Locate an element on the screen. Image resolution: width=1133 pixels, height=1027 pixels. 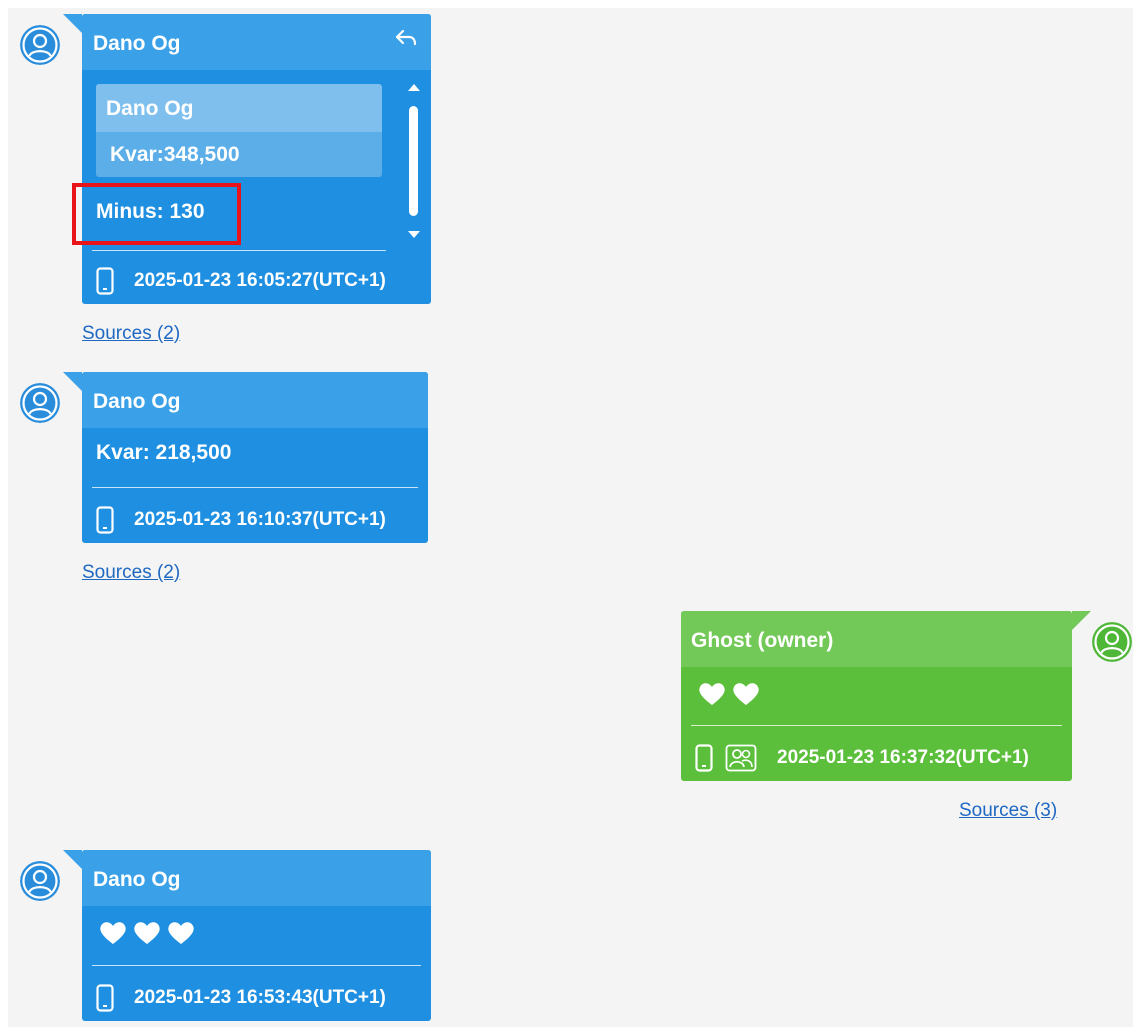
quoted-text: Kvar:348,500 is located at coordinates (175, 154).